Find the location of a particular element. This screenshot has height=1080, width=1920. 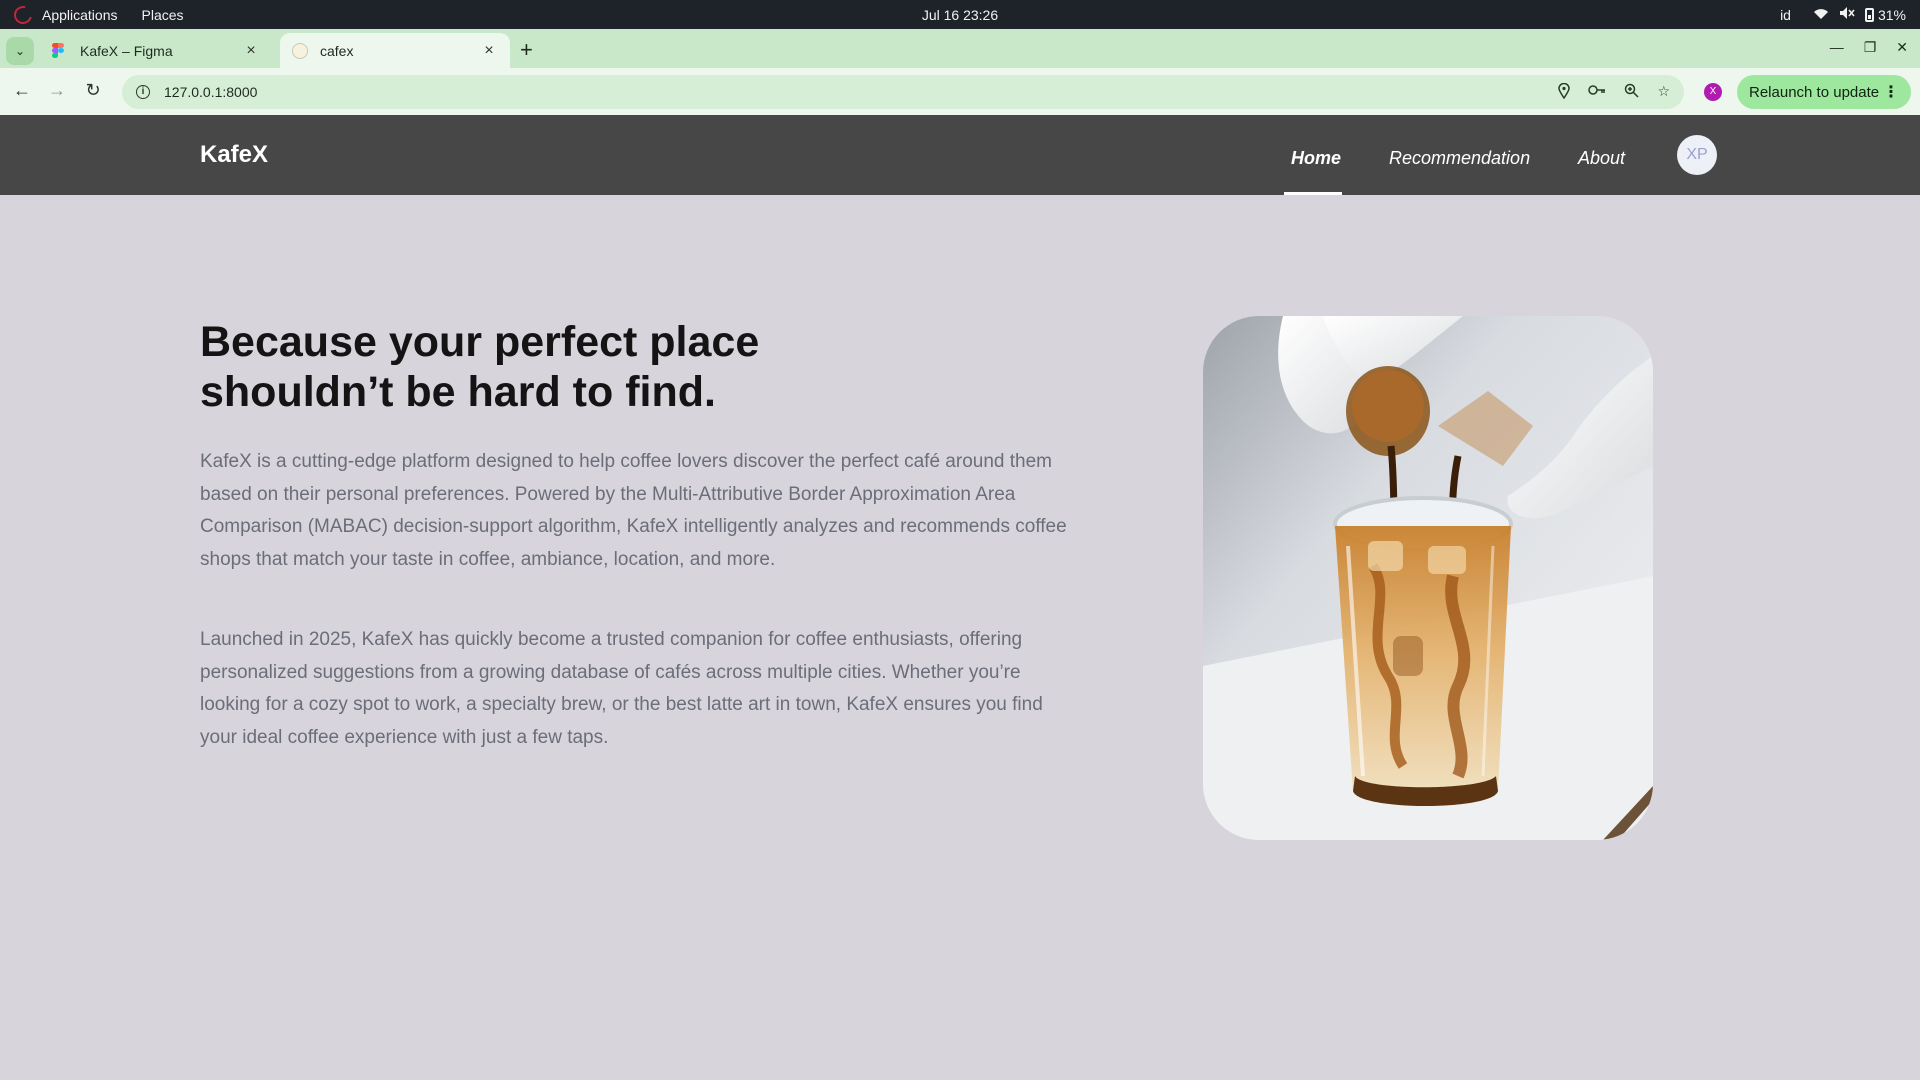

url-text: 127.0.0.1:8000 is located at coordinates (211, 92).